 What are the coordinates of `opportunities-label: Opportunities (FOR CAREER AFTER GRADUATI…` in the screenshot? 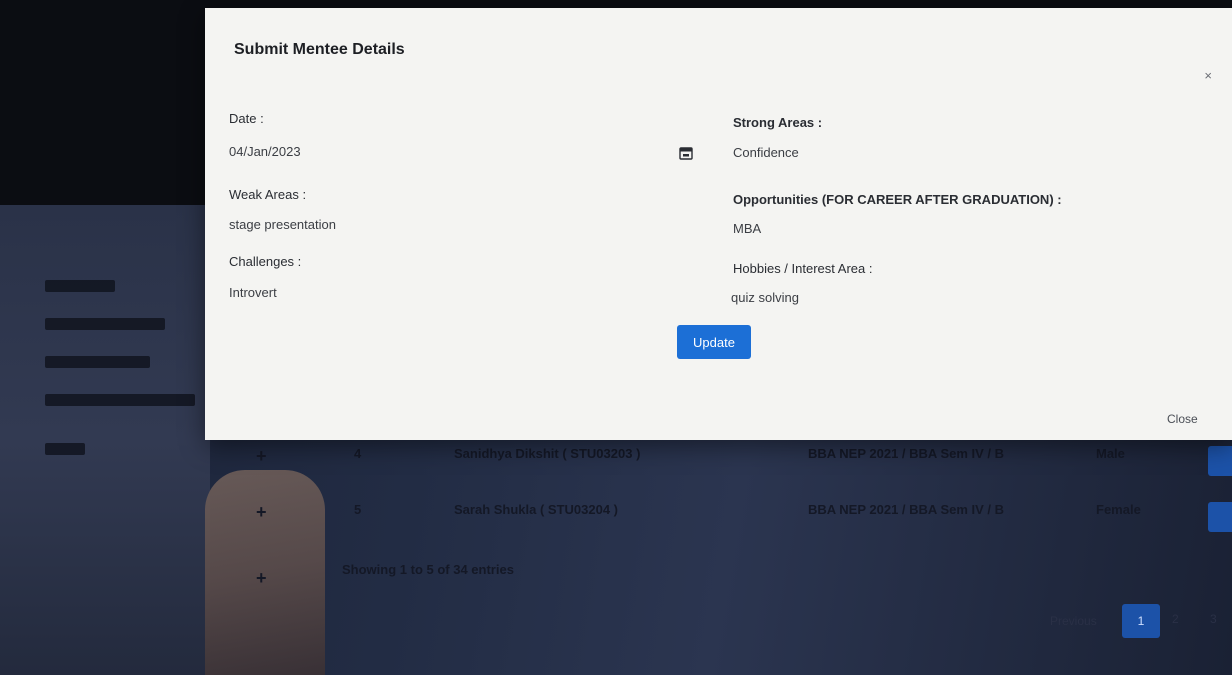 It's located at (897, 199).